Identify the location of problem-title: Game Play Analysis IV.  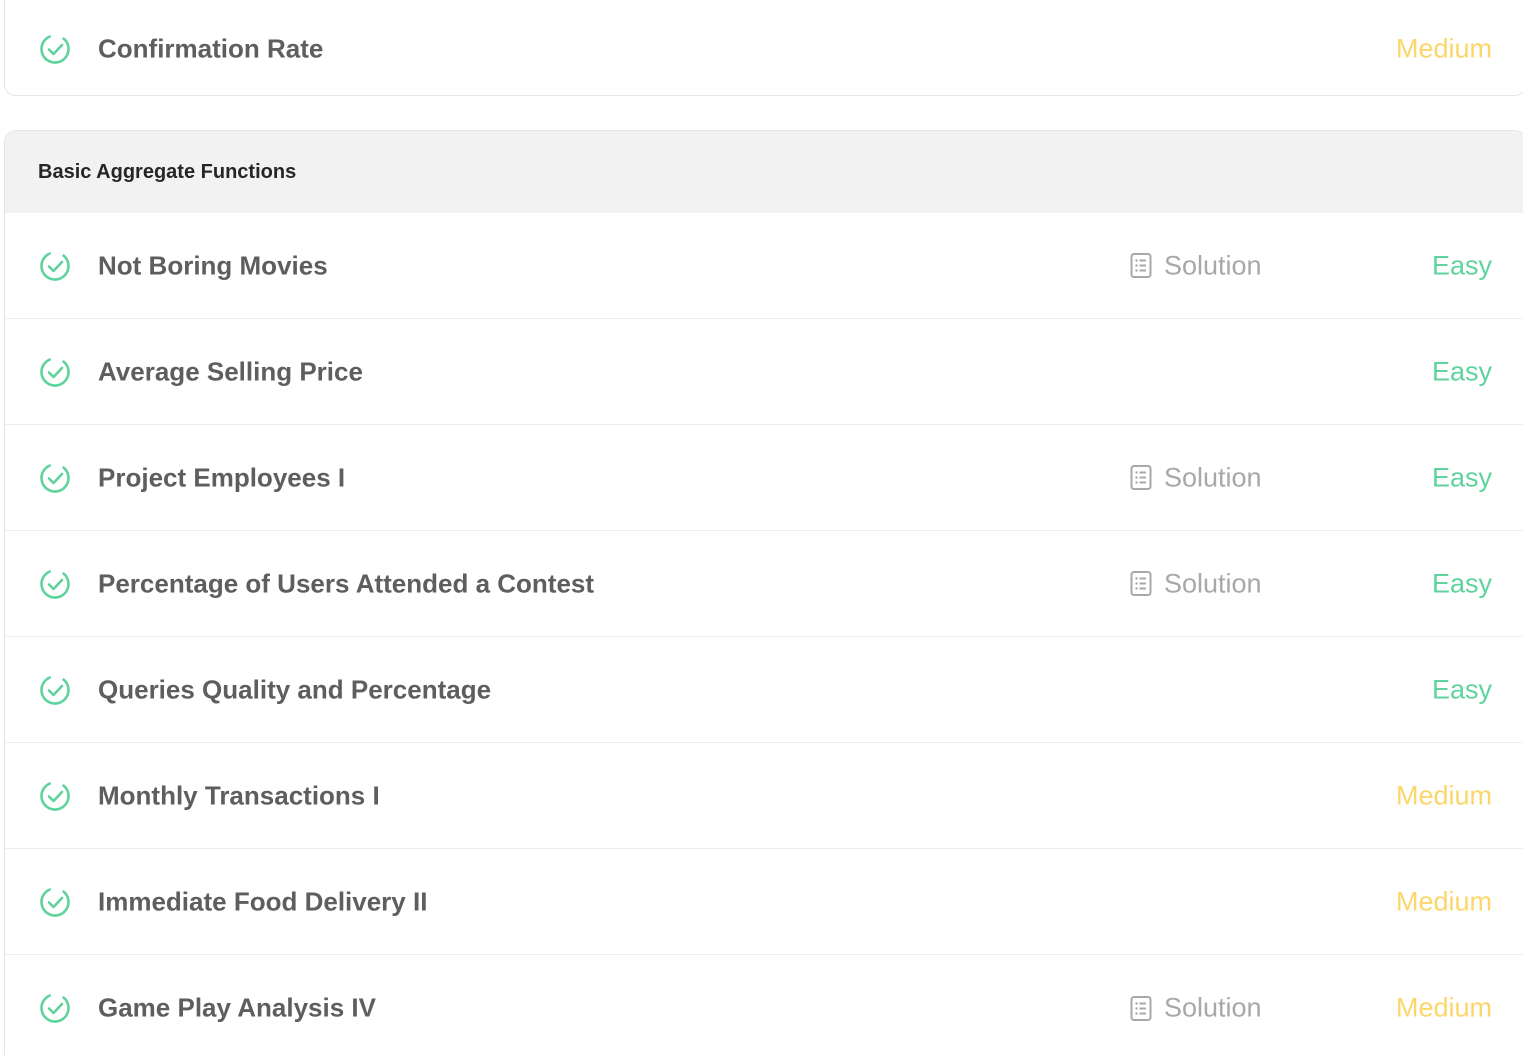
(237, 1008).